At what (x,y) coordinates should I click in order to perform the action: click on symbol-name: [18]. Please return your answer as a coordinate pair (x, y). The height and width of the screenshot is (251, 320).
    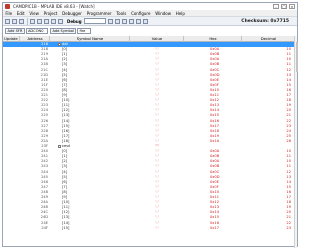
    Looking at the image, I should click on (66, 140).